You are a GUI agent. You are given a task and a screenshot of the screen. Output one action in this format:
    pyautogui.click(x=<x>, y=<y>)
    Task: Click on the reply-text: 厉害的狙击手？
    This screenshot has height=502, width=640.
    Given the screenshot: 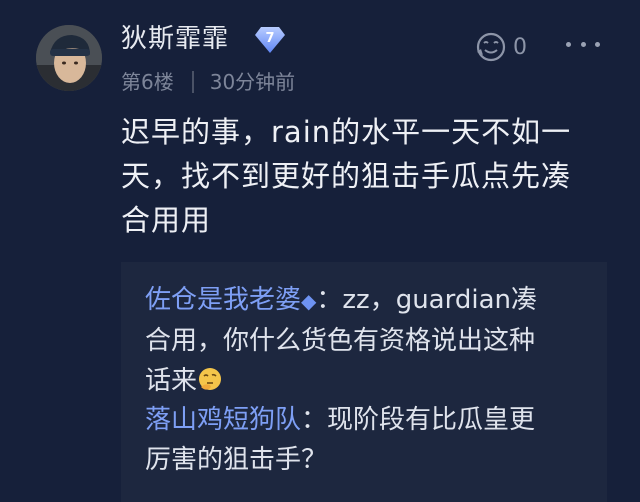 What is the action you would take?
    pyautogui.click(x=236, y=460)
    